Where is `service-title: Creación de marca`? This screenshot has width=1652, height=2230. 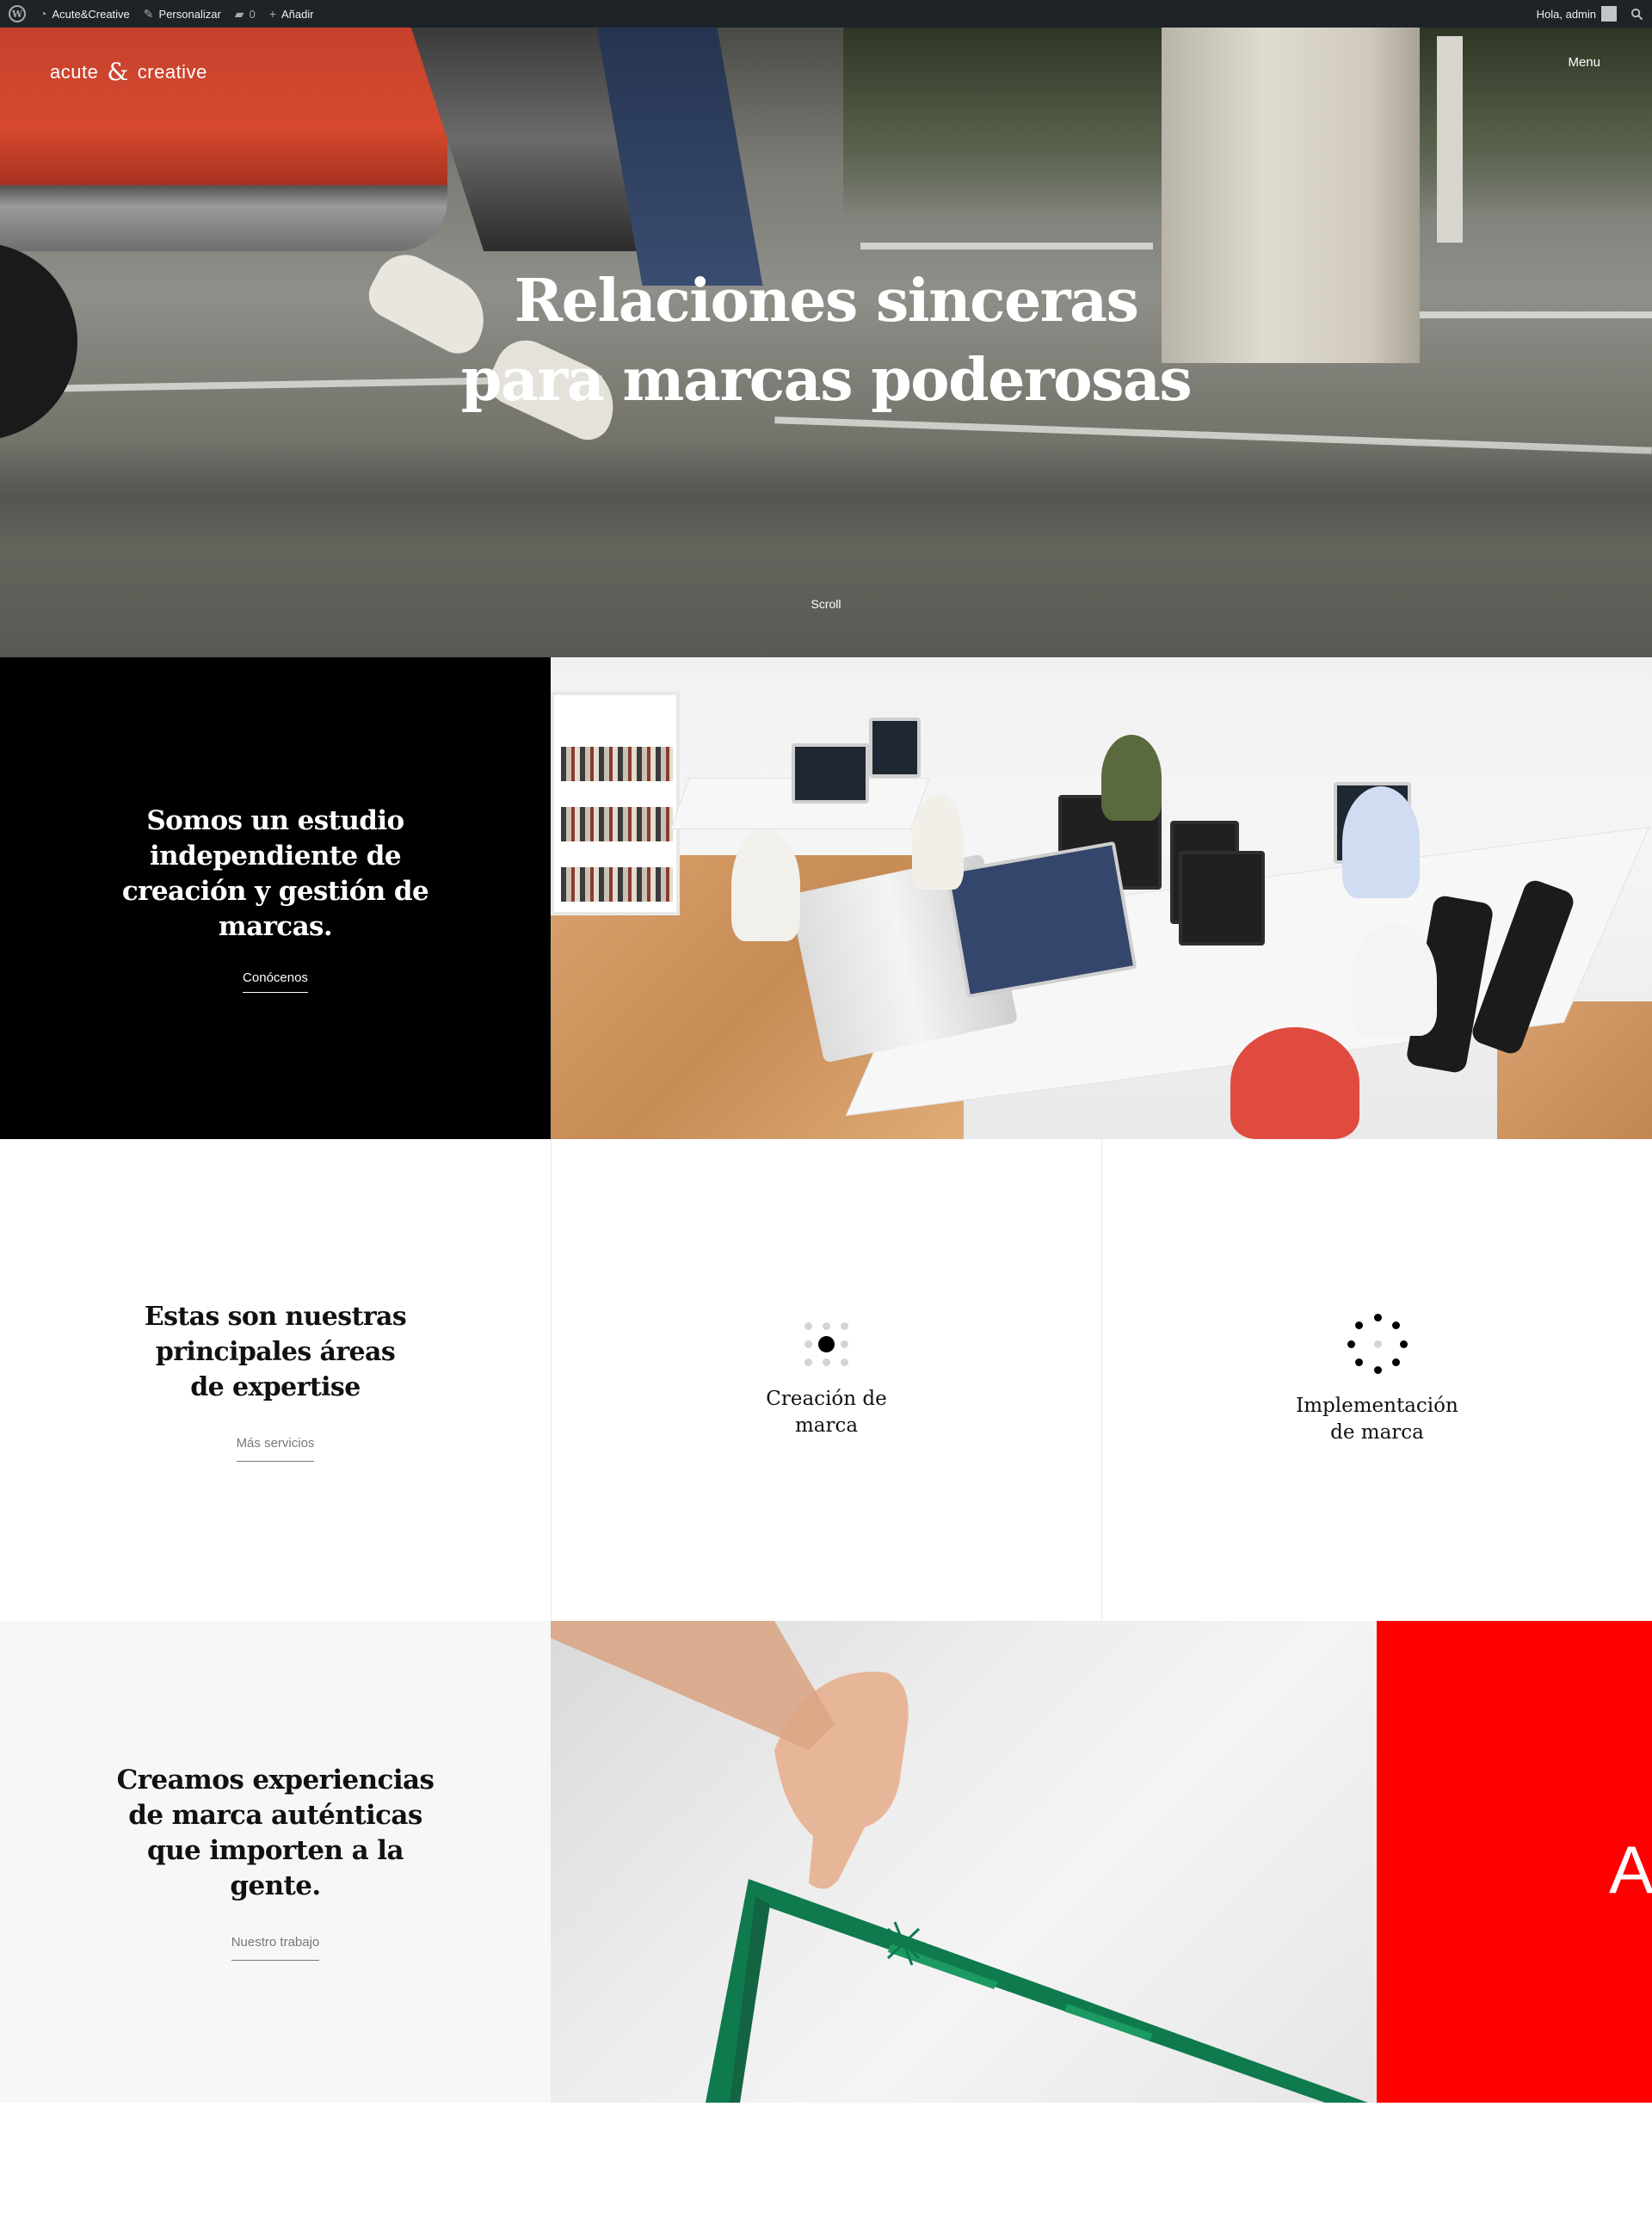
service-title: Creación de marca is located at coordinates (826, 1412).